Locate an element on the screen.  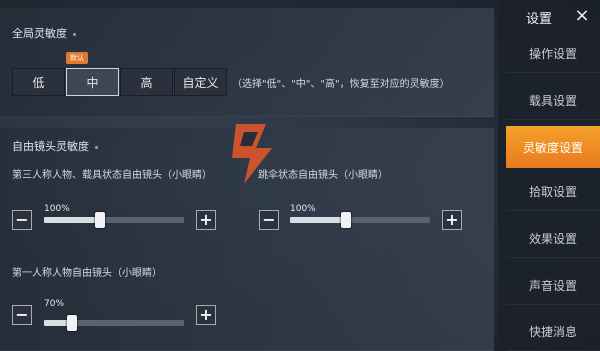
slider-label-first-person: 第一人称人物自由镜头（小眼睛） is located at coordinates (87, 273).